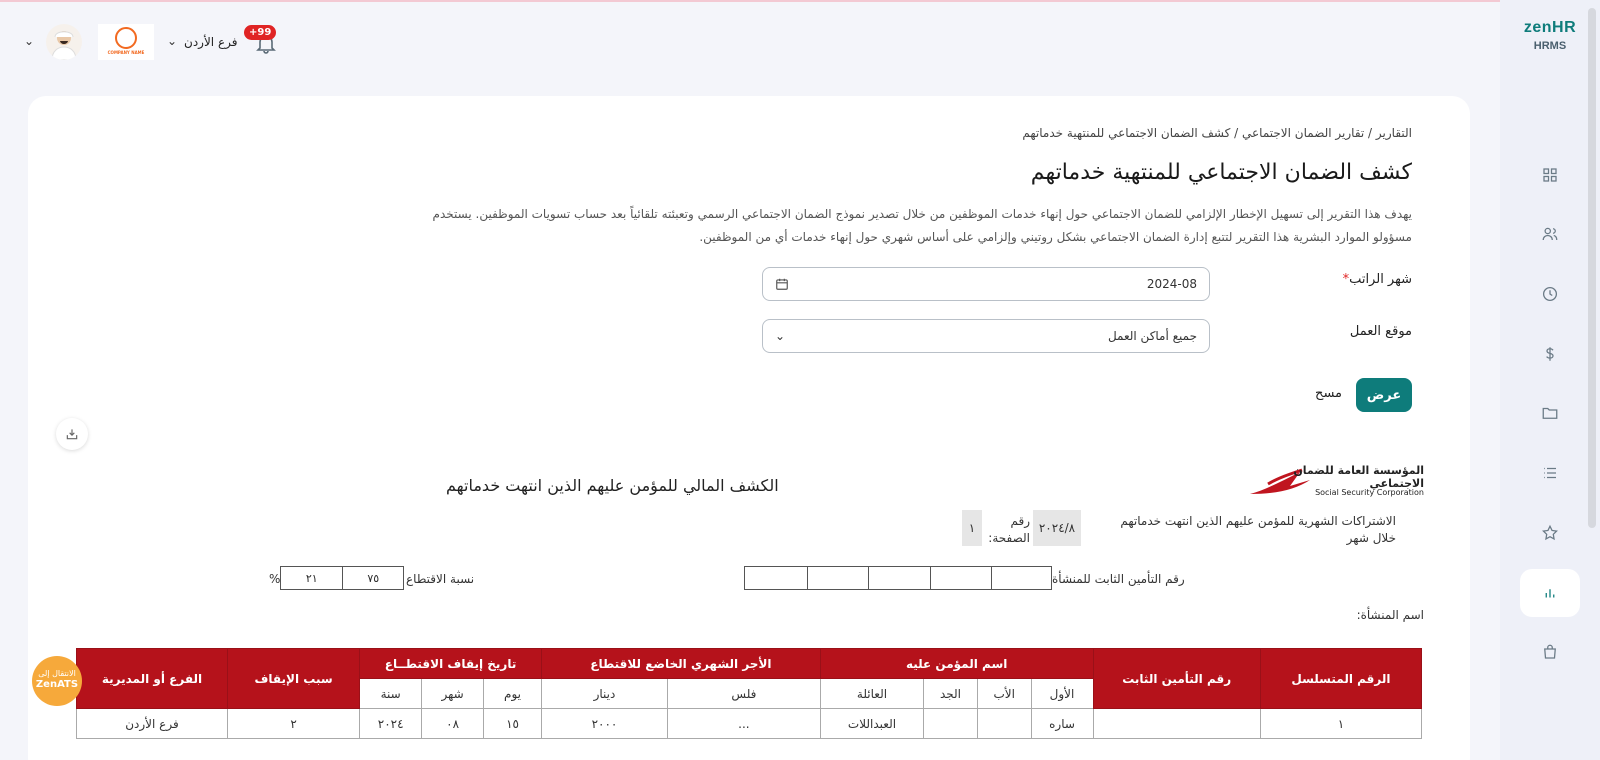  I want to click on zenats-line1: الانتقال إلى, so click(57, 673).